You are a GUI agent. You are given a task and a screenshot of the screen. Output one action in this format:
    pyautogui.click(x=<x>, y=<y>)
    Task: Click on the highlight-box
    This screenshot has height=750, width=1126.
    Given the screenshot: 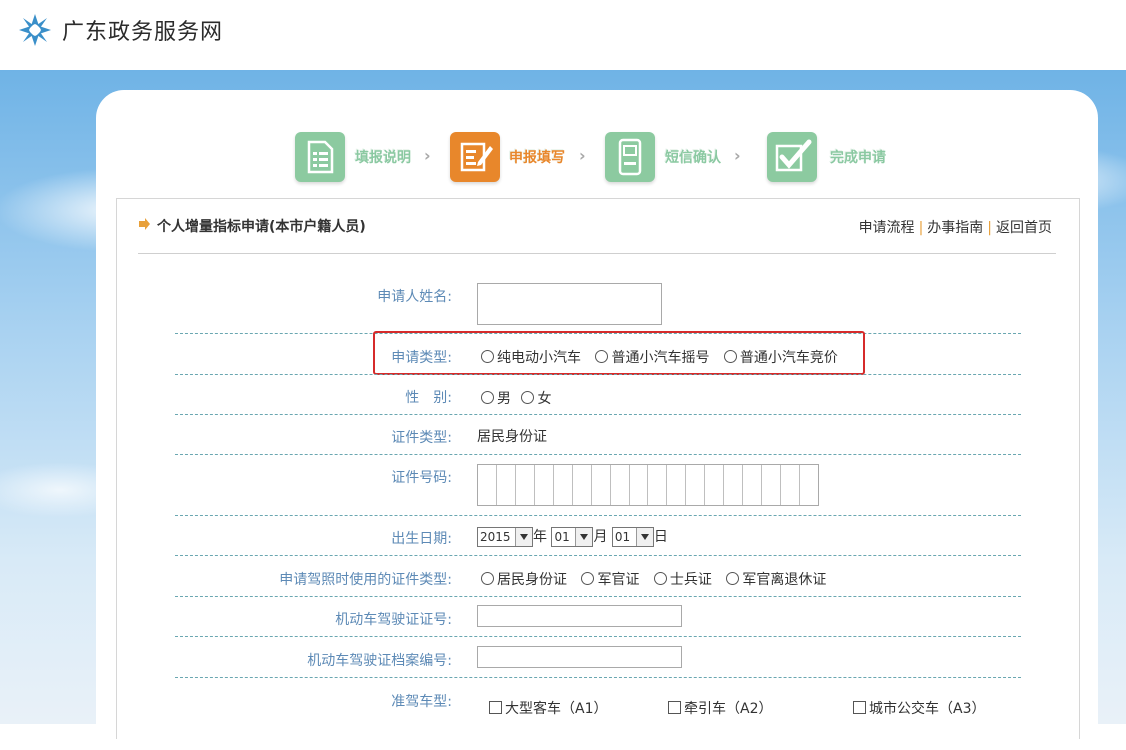 What is the action you would take?
    pyautogui.click(x=619, y=353)
    